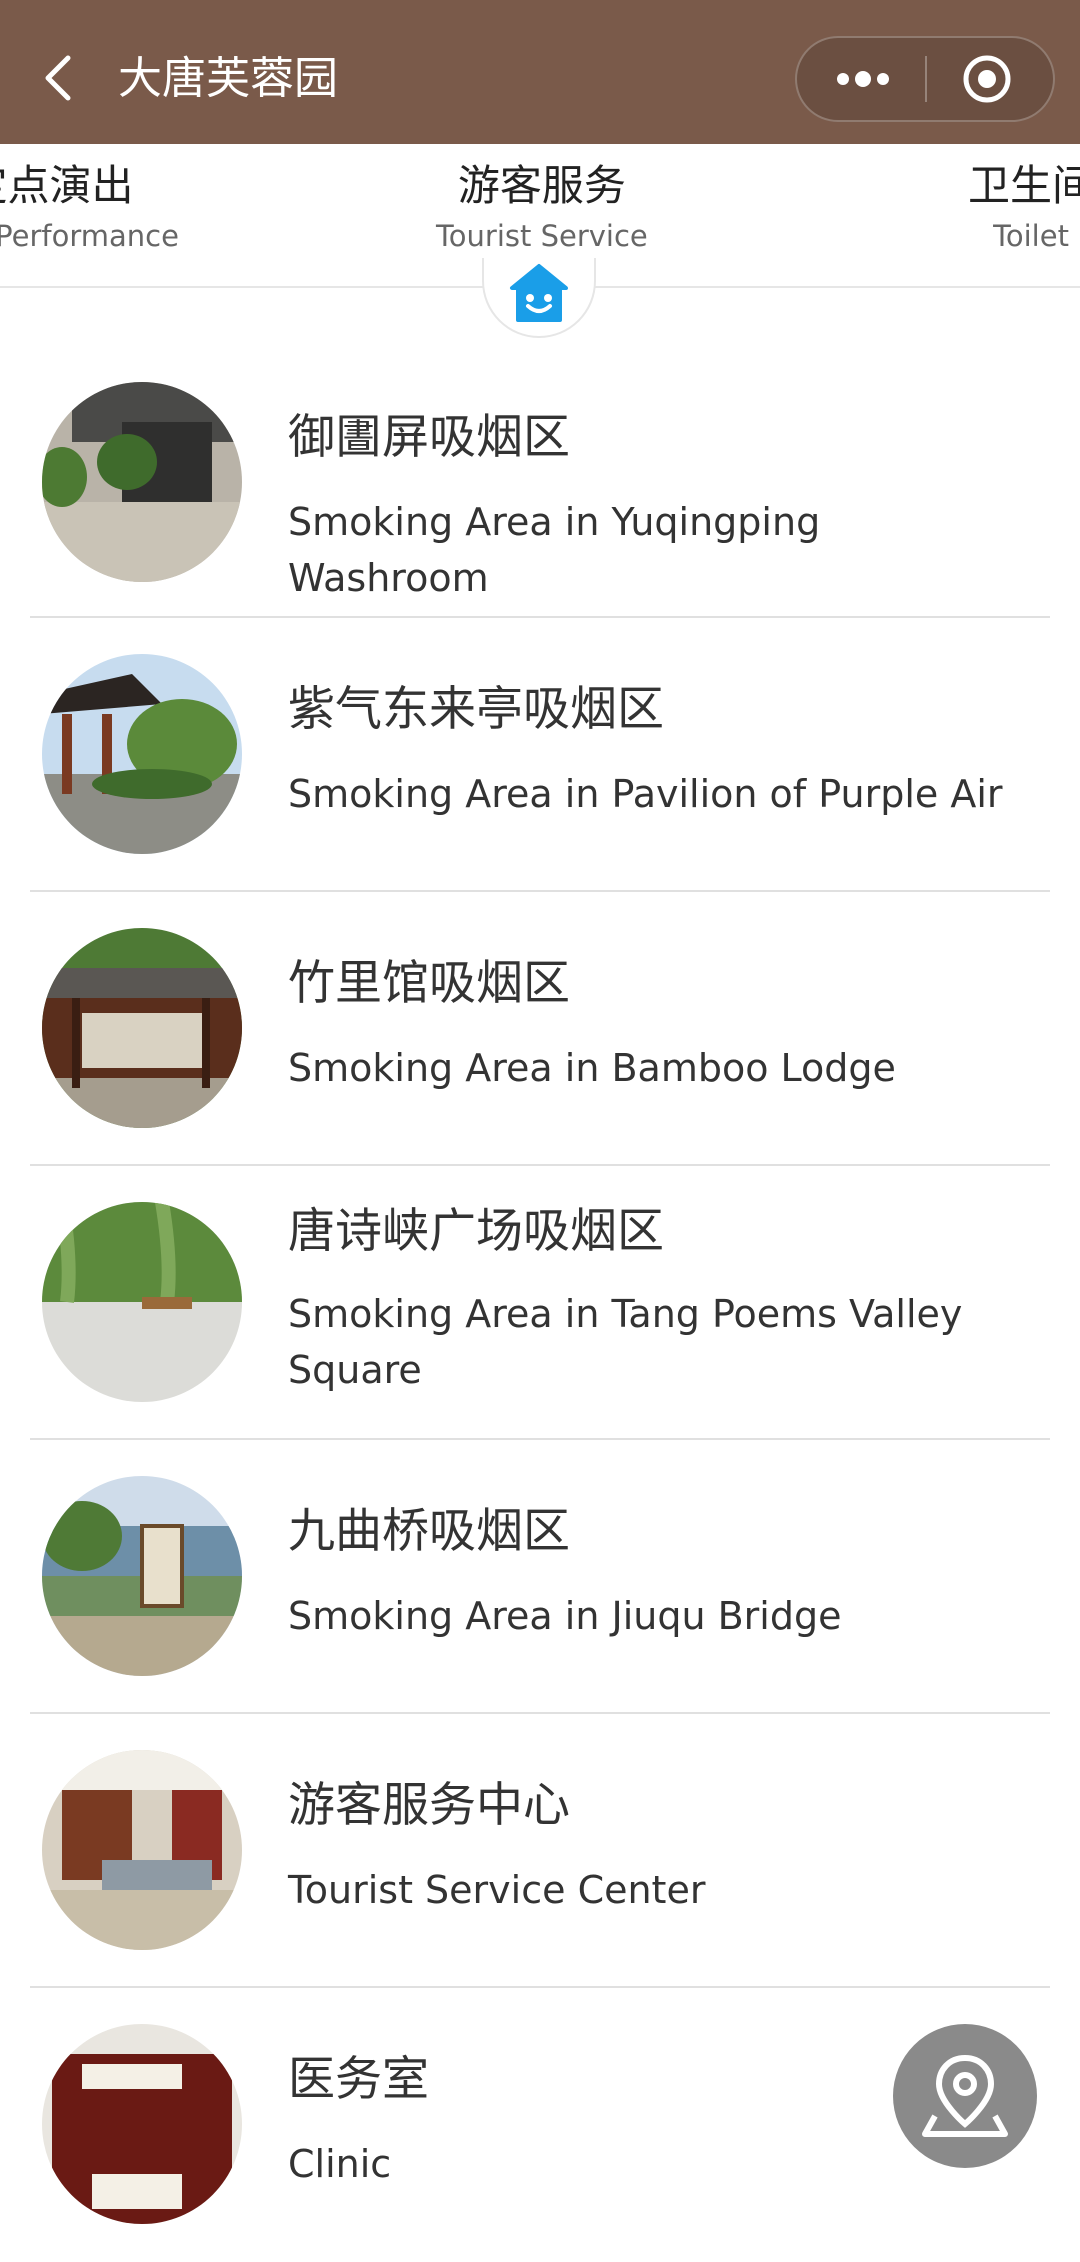 Image resolution: width=1080 pixels, height=2262 pixels. I want to click on item-name-zh: 九曲桥吸烟区, so click(429, 1531).